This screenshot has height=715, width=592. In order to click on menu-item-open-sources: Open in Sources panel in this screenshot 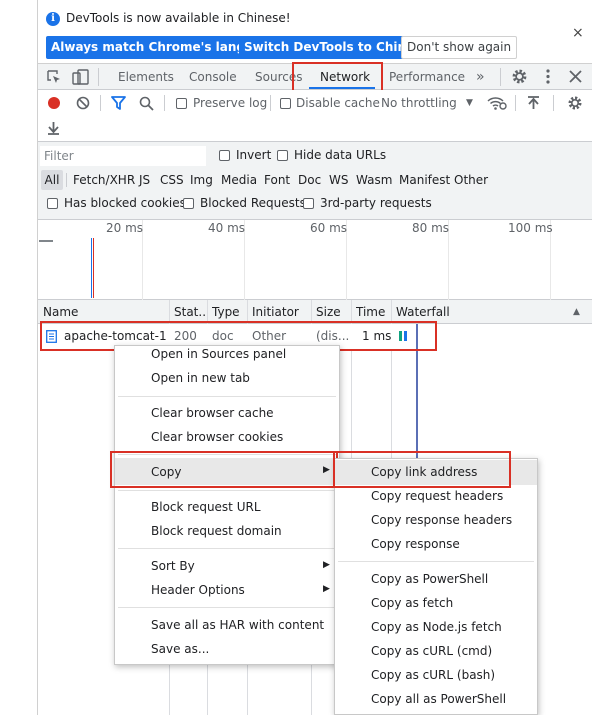, I will do `click(218, 354)`.